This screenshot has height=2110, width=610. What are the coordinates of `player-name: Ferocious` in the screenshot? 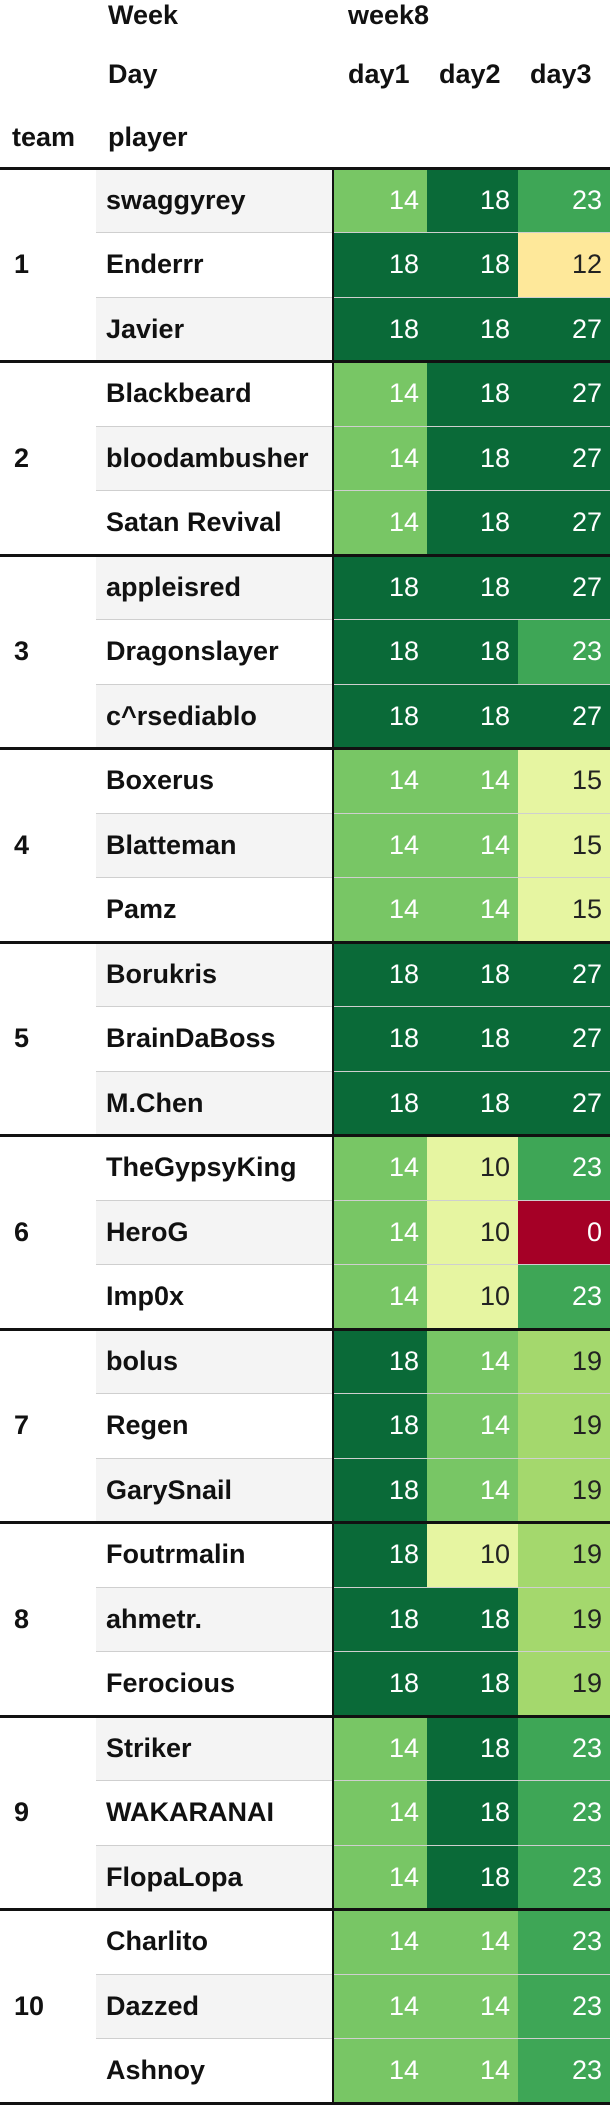 It's located at (214, 1683).